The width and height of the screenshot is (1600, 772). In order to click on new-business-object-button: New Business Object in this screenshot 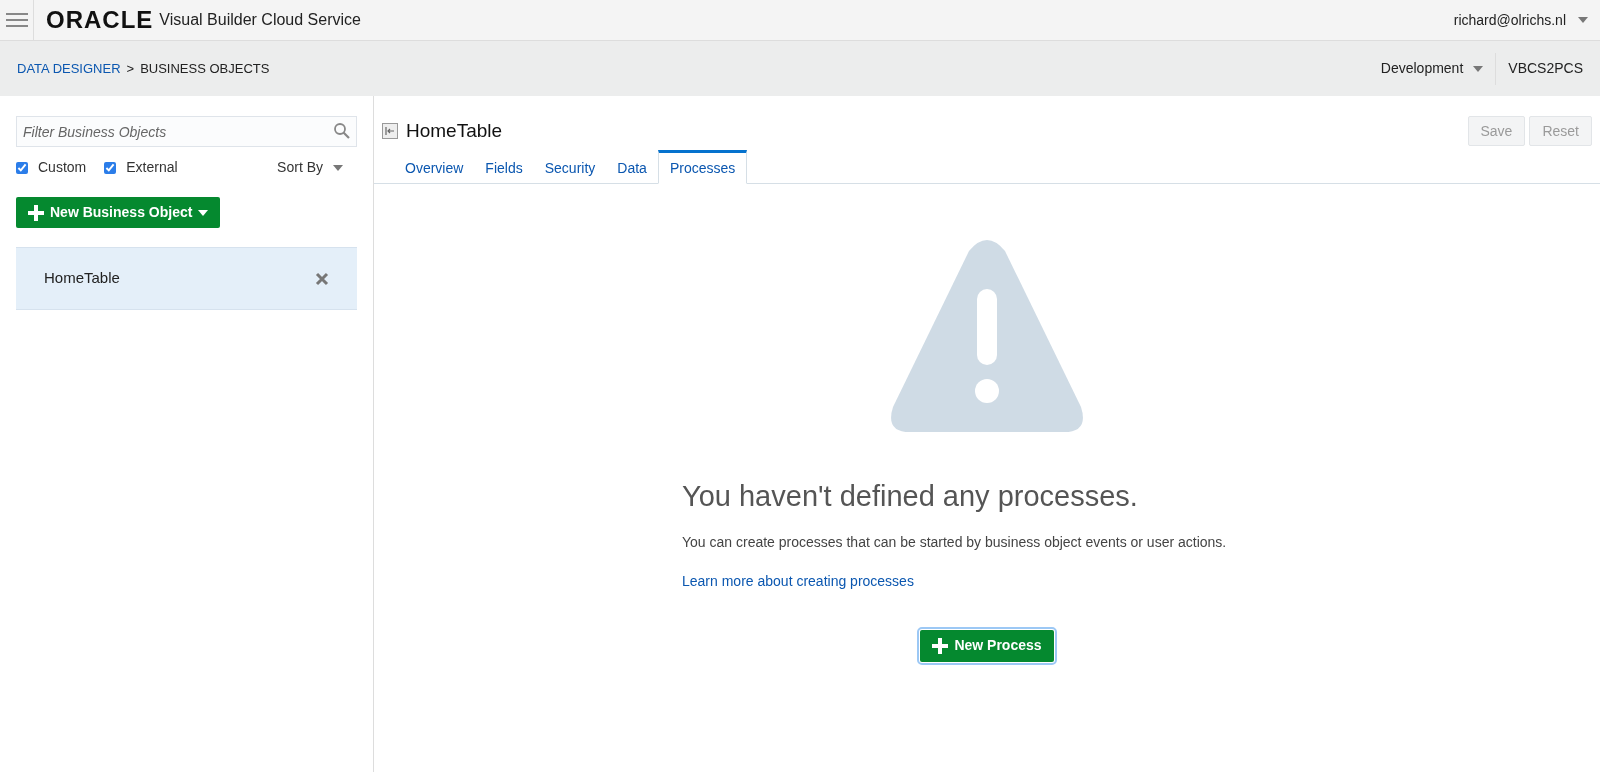, I will do `click(118, 212)`.